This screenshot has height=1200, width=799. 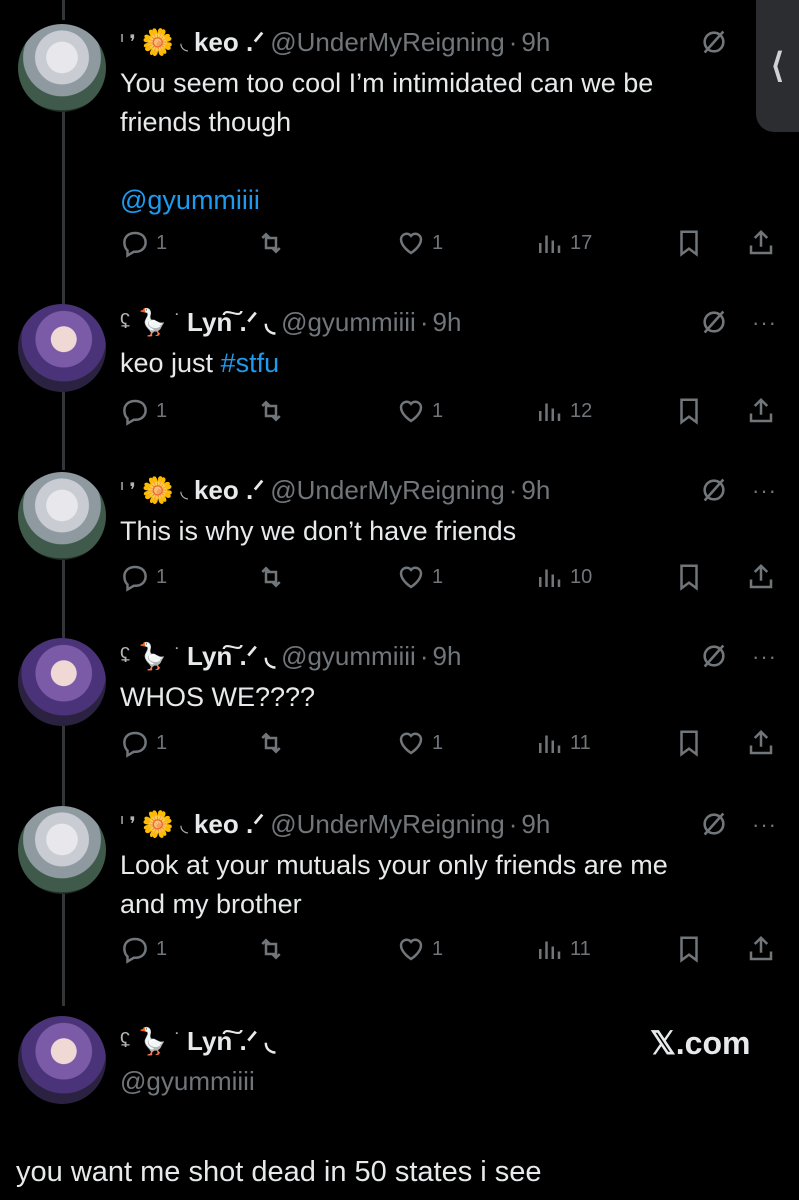 I want to click on hashtag-link: #stfu, so click(x=250, y=363).